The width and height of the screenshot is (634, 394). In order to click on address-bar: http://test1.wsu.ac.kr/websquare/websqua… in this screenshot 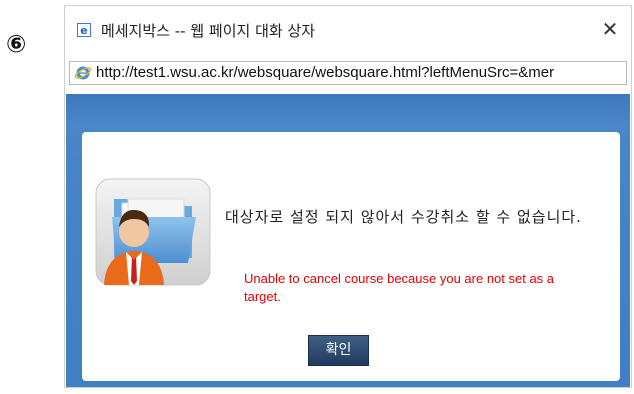, I will do `click(348, 73)`.